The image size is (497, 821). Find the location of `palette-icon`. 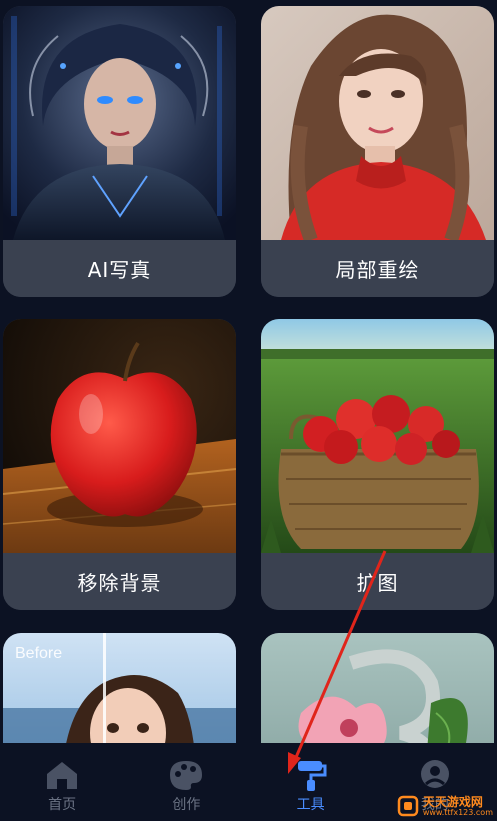

palette-icon is located at coordinates (186, 775).